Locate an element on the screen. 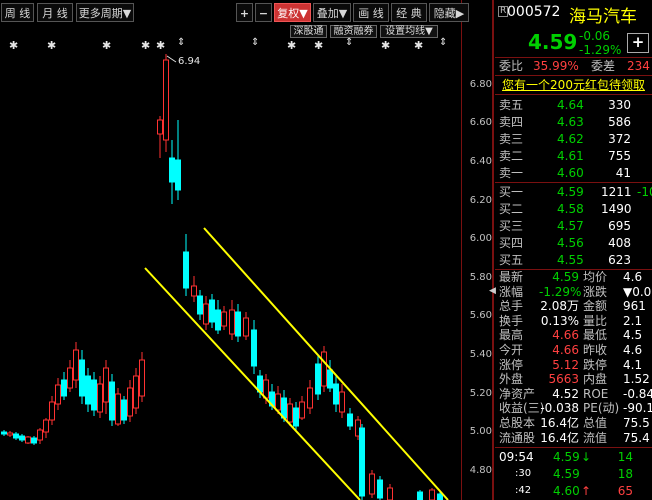 The width and height of the screenshot is (652, 500). stat-row: 今开 4.66 昨收 4.6 is located at coordinates (573, 350).